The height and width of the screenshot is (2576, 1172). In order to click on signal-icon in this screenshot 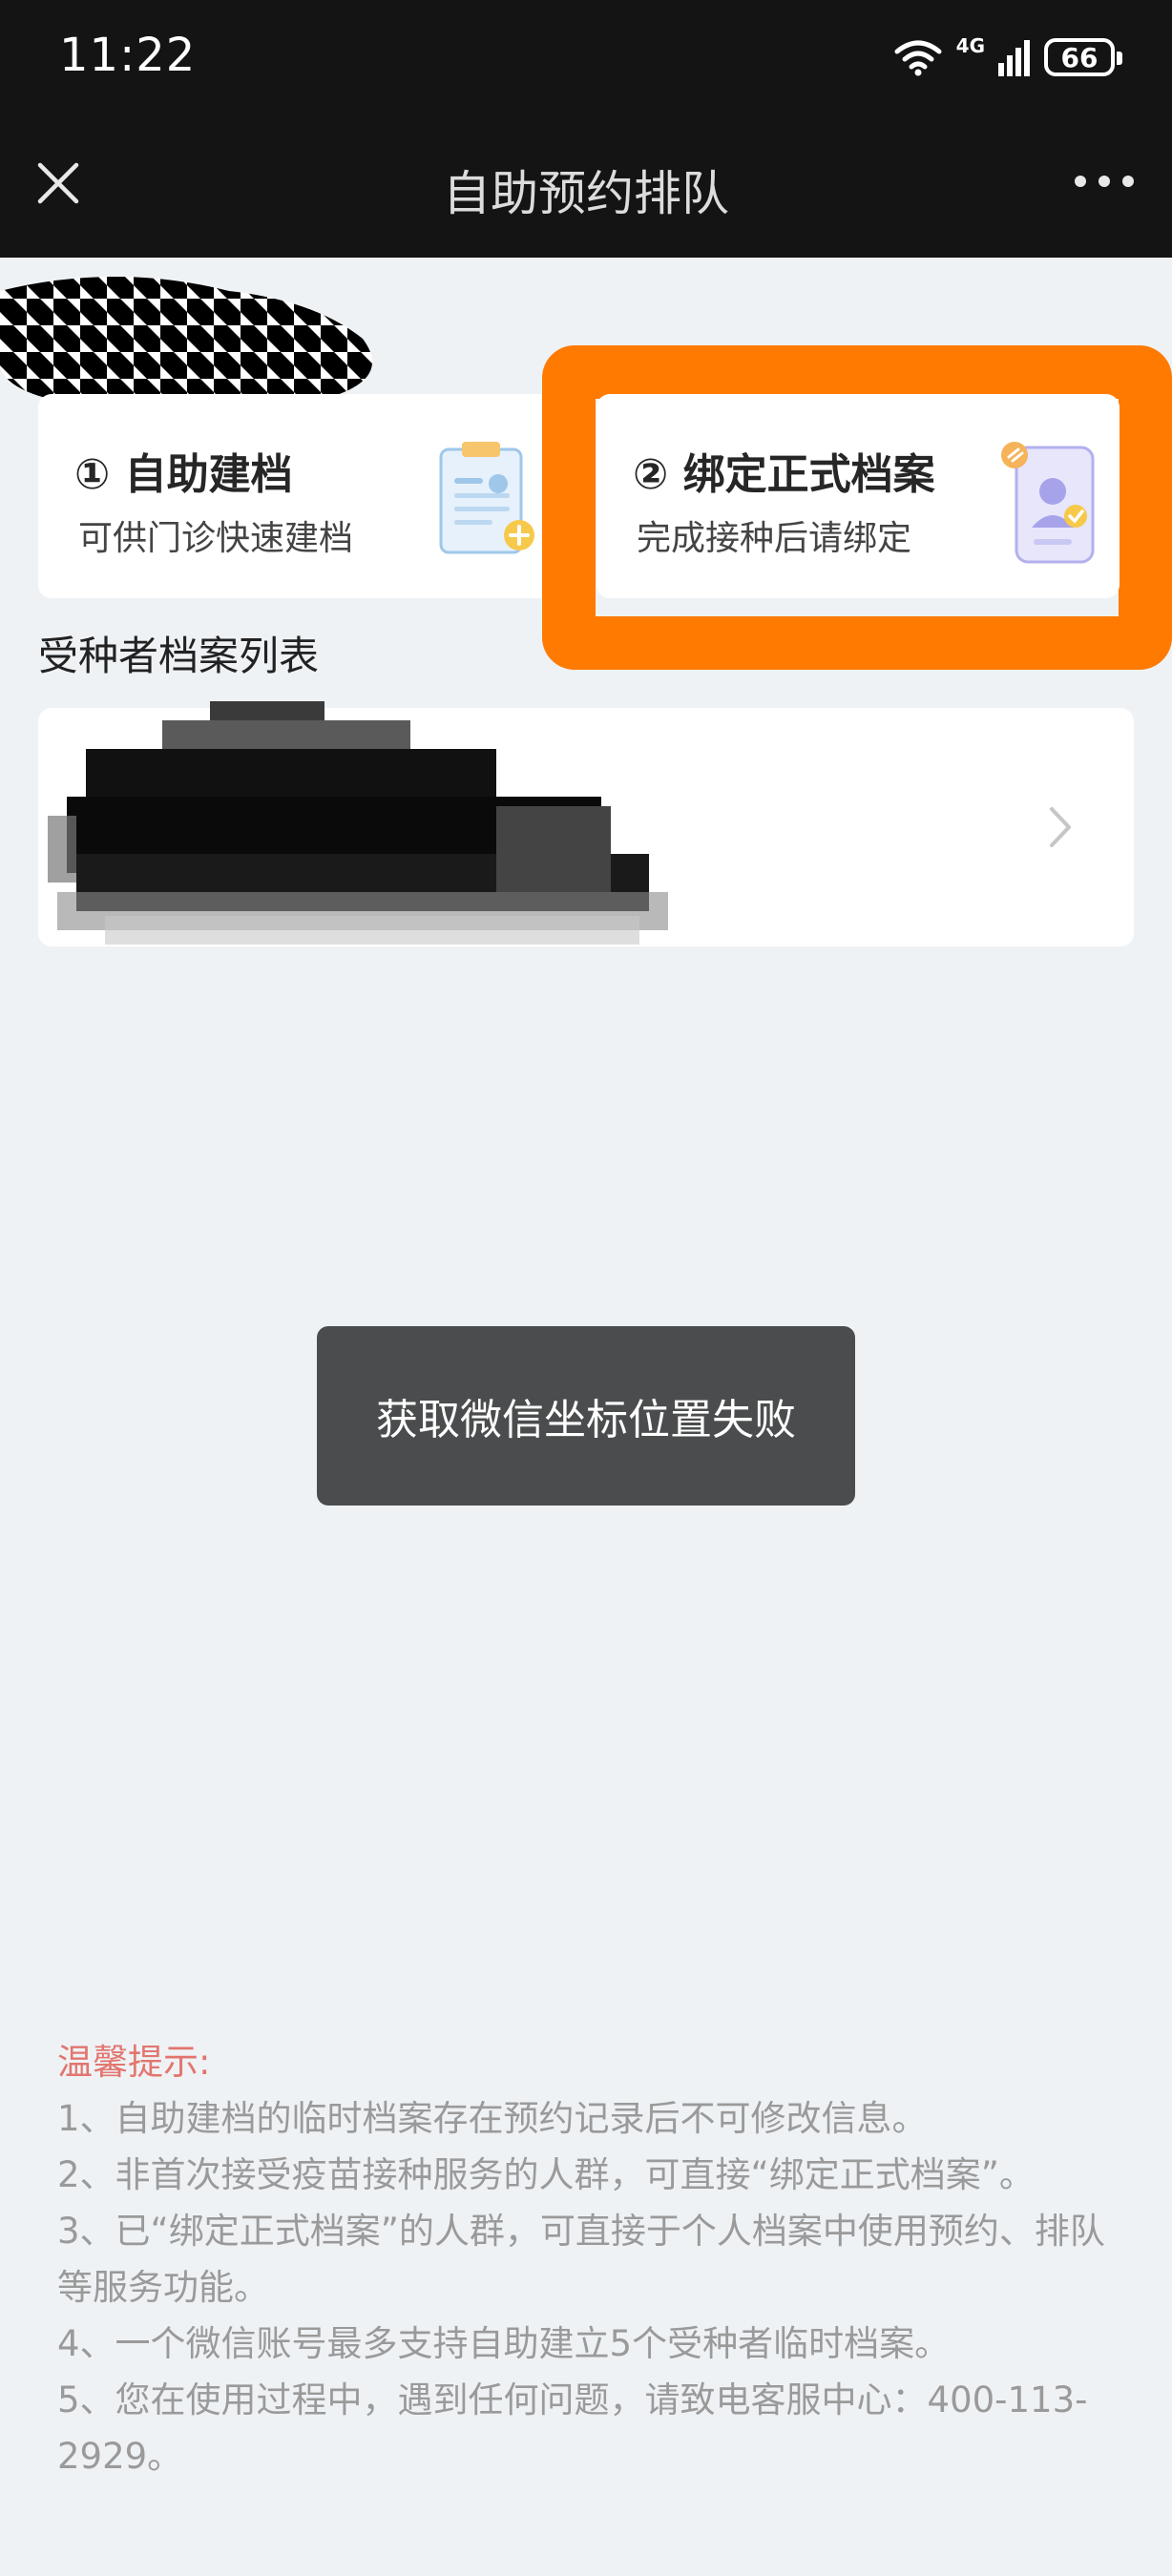, I will do `click(1014, 58)`.